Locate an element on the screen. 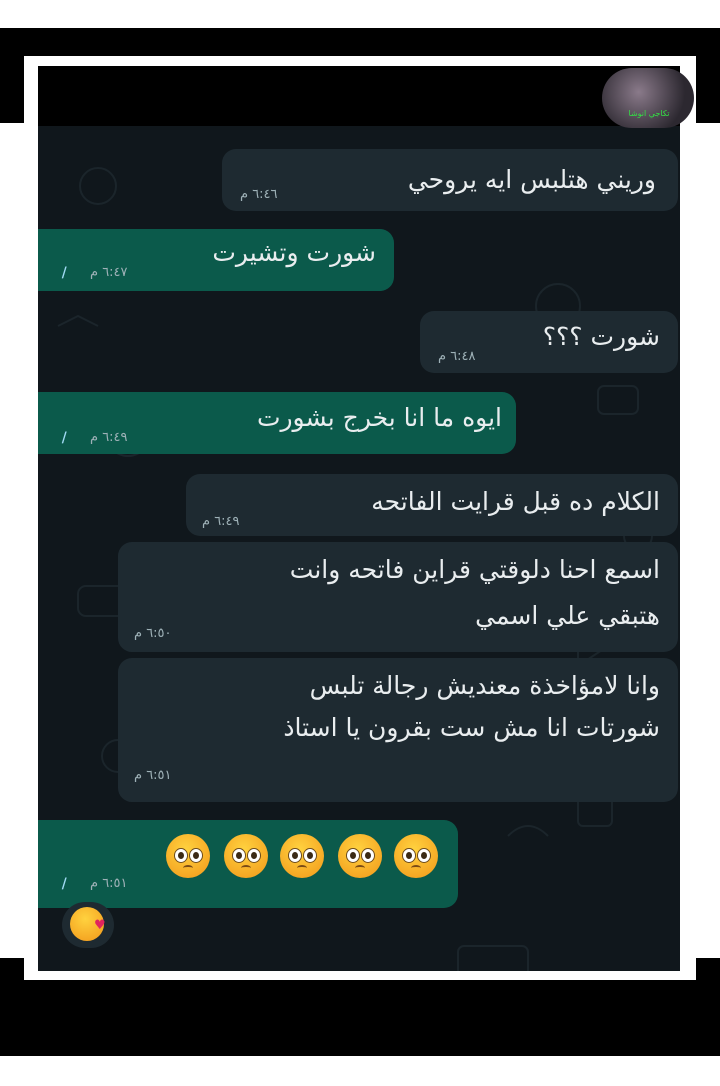 Image resolution: width=720 pixels, height=1086 pixels. message-bubble-incoming: شورت ؟؟؟ ٦:٤٨ م is located at coordinates (549, 342).